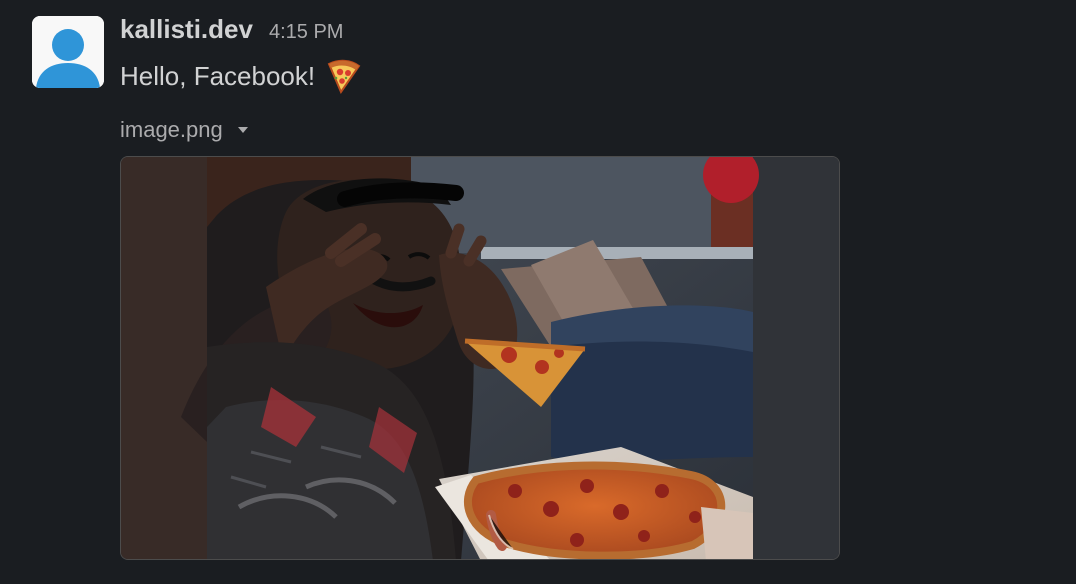  I want to click on message-text: Hello, Facebook!, so click(218, 75).